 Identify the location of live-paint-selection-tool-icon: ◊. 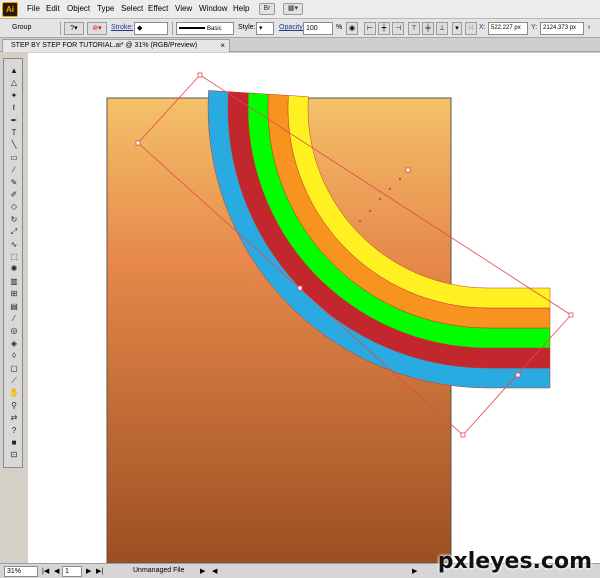
(14, 355).